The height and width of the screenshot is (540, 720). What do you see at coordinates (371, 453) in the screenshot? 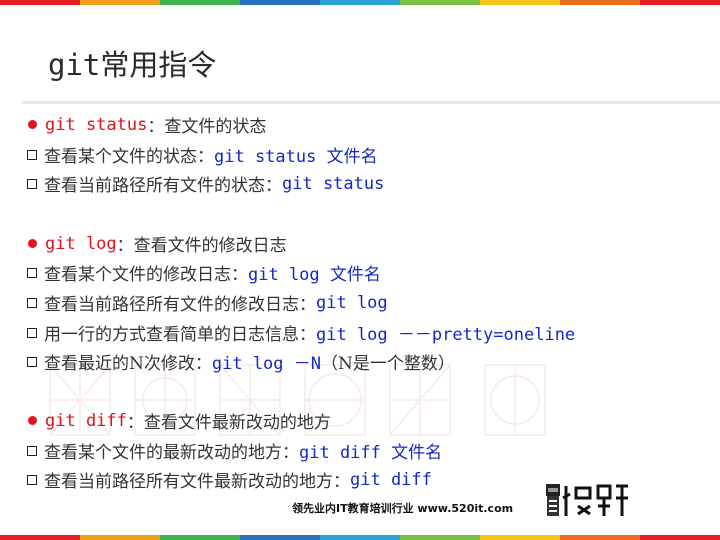
I see `item-command: git diff 文件名` at bounding box center [371, 453].